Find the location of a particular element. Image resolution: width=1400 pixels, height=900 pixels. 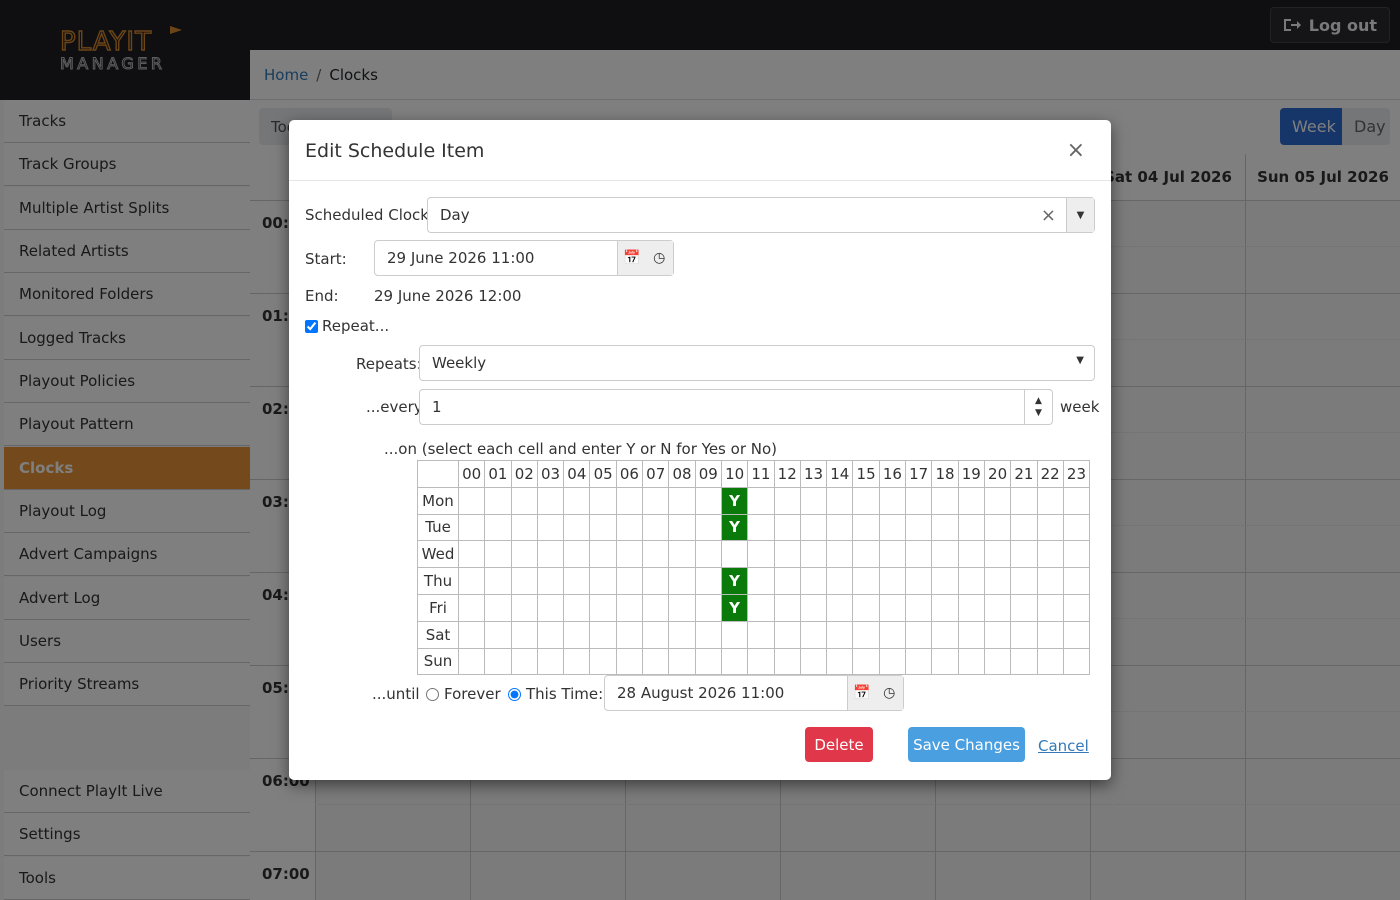

chevron-down-icon: ▼ is located at coordinates (1080, 215).